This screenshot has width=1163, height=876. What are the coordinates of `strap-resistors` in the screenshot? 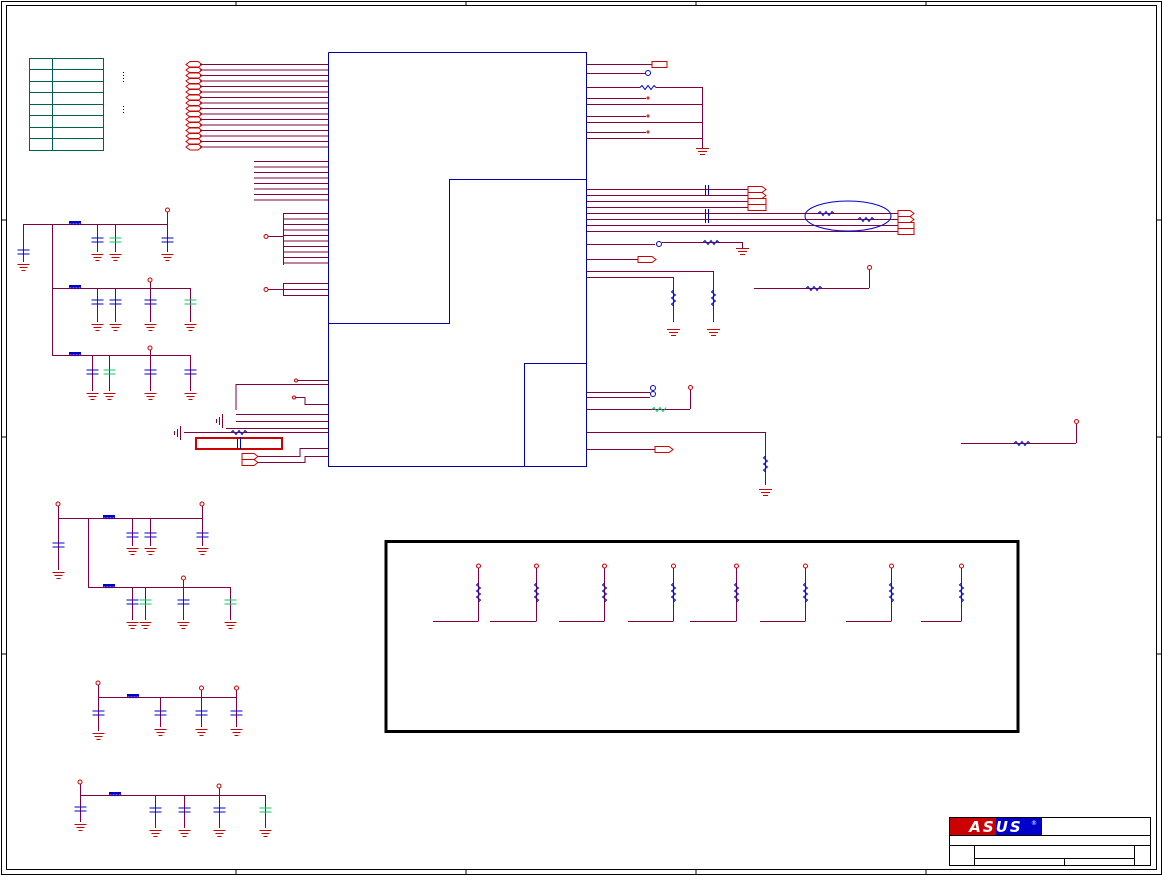 It's located at (699, 592).